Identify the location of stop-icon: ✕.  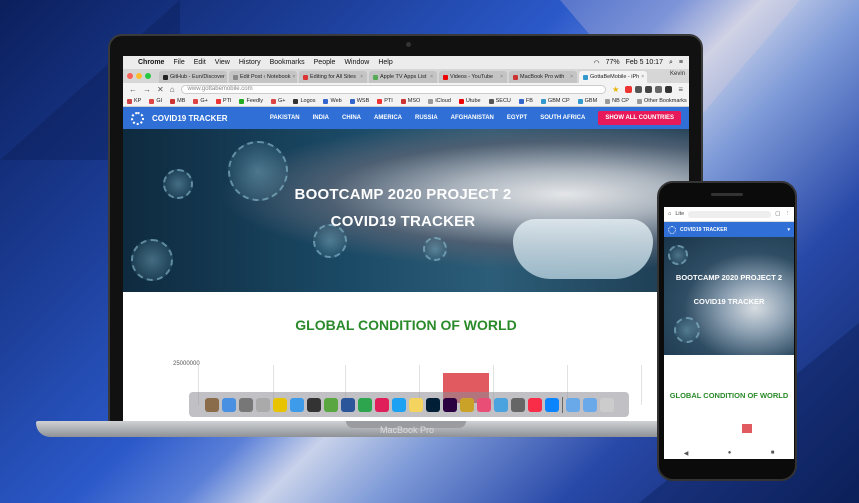
(160, 89).